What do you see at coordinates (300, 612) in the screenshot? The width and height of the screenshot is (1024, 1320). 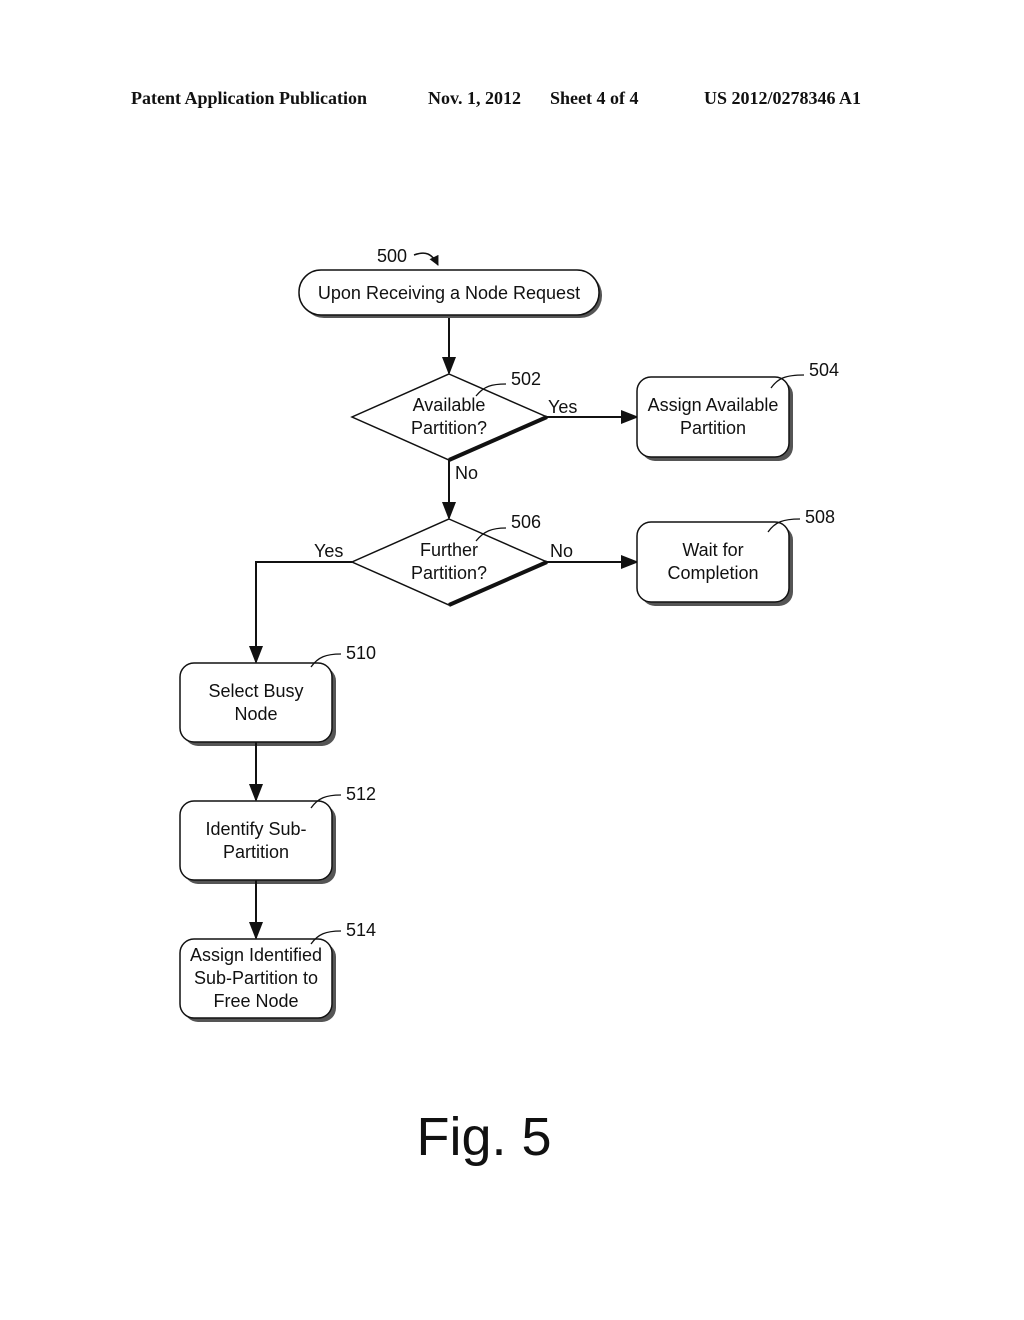 I see `edge-506-yes` at bounding box center [300, 612].